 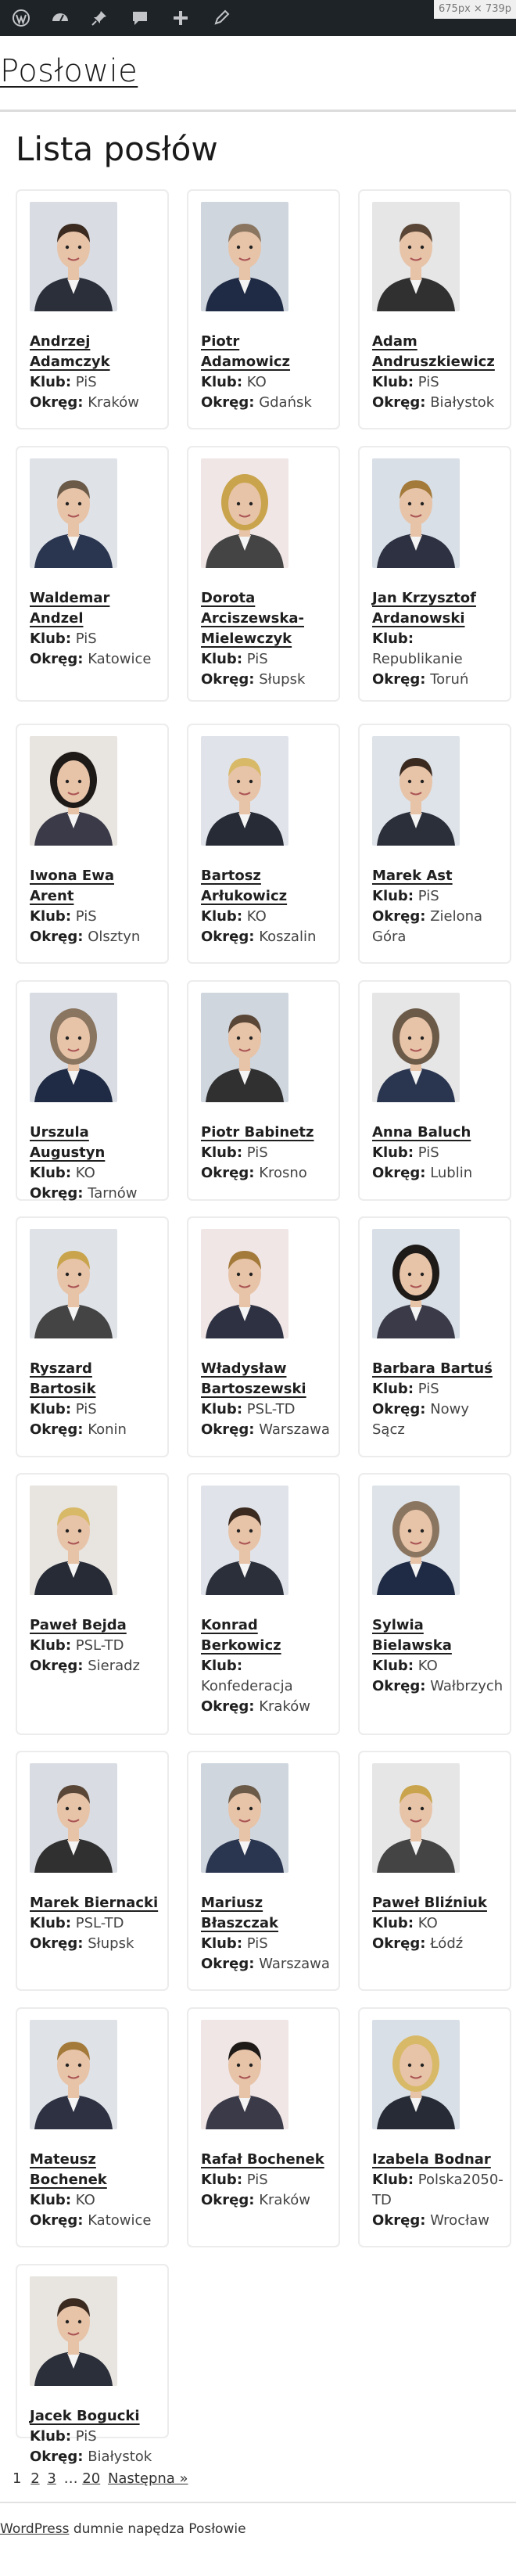 I want to click on plus-icon, so click(x=181, y=18).